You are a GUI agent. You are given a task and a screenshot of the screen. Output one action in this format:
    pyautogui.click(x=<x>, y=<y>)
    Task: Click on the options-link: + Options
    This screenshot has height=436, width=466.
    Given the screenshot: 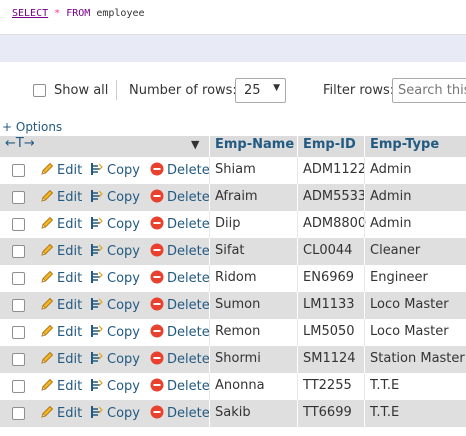 What is the action you would take?
    pyautogui.click(x=32, y=127)
    